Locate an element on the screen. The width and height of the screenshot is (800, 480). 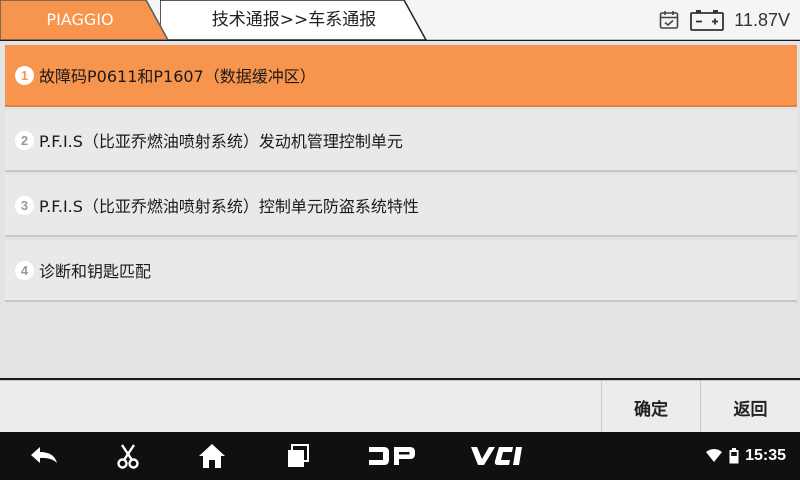
list-item-label: P.F.I.S（比亚乔燃油喷射系统）发动机管理控制单元 is located at coordinates (221, 141).